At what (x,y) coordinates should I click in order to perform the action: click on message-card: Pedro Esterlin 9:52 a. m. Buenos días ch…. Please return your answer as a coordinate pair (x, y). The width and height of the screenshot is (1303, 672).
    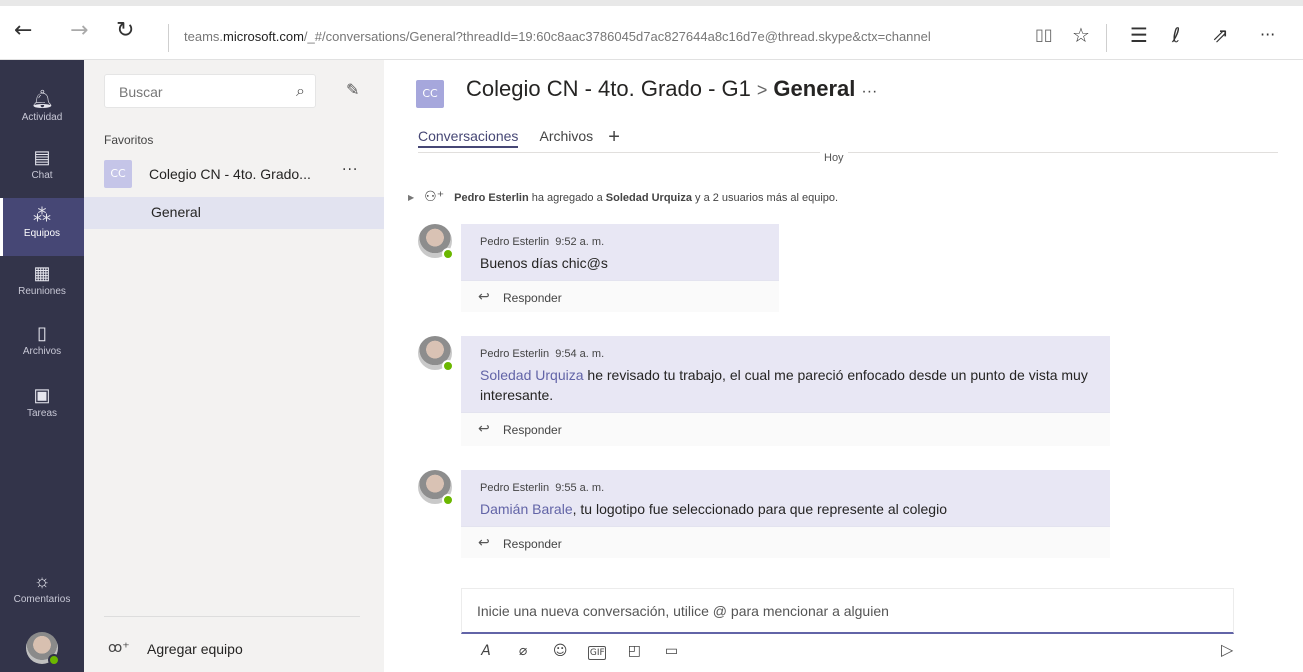
    Looking at the image, I should click on (620, 252).